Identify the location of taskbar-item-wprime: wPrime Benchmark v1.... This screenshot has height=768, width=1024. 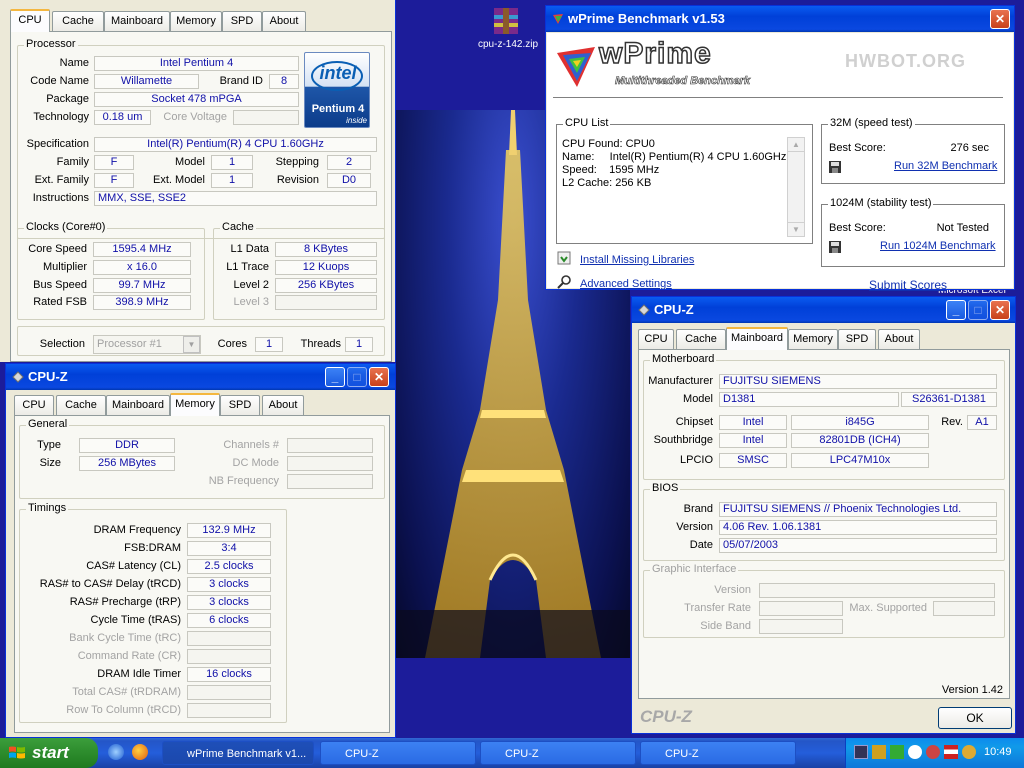
(238, 753).